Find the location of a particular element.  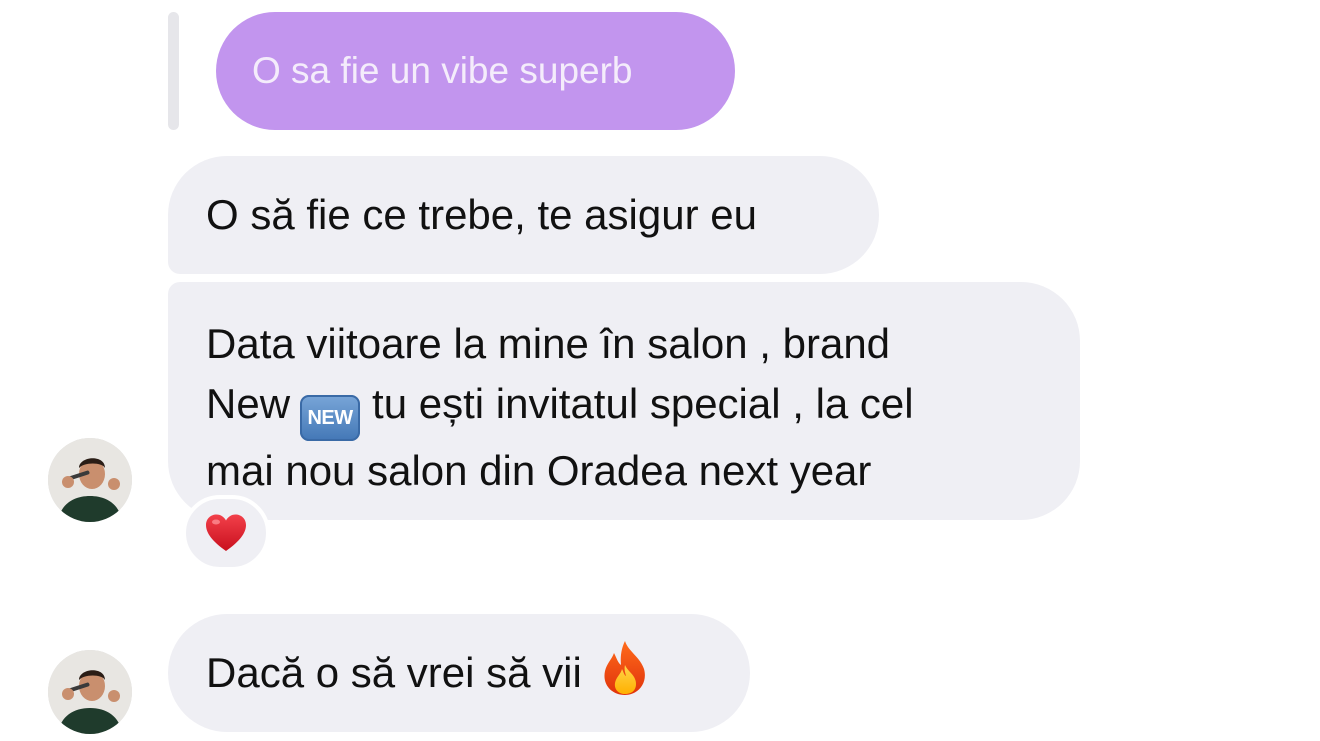

message-text-line: mai nou salon din Oradea next year is located at coordinates (539, 470).